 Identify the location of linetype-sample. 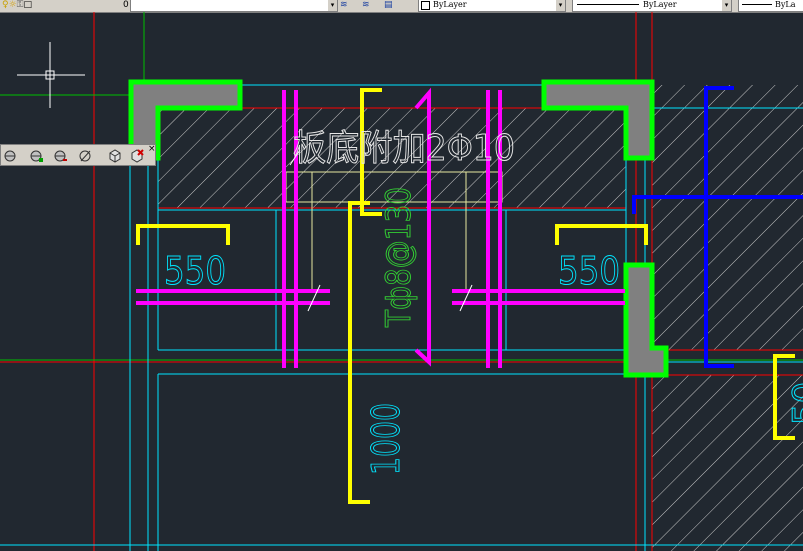
(608, 4).